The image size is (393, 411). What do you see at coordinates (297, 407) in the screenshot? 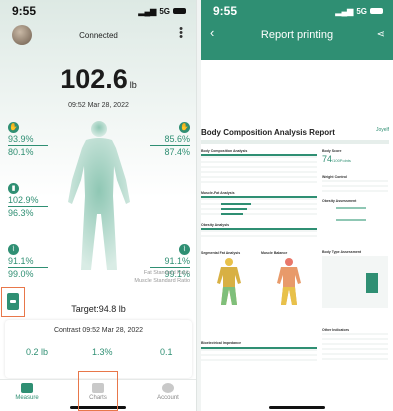
I see `home-indicator` at bounding box center [297, 407].